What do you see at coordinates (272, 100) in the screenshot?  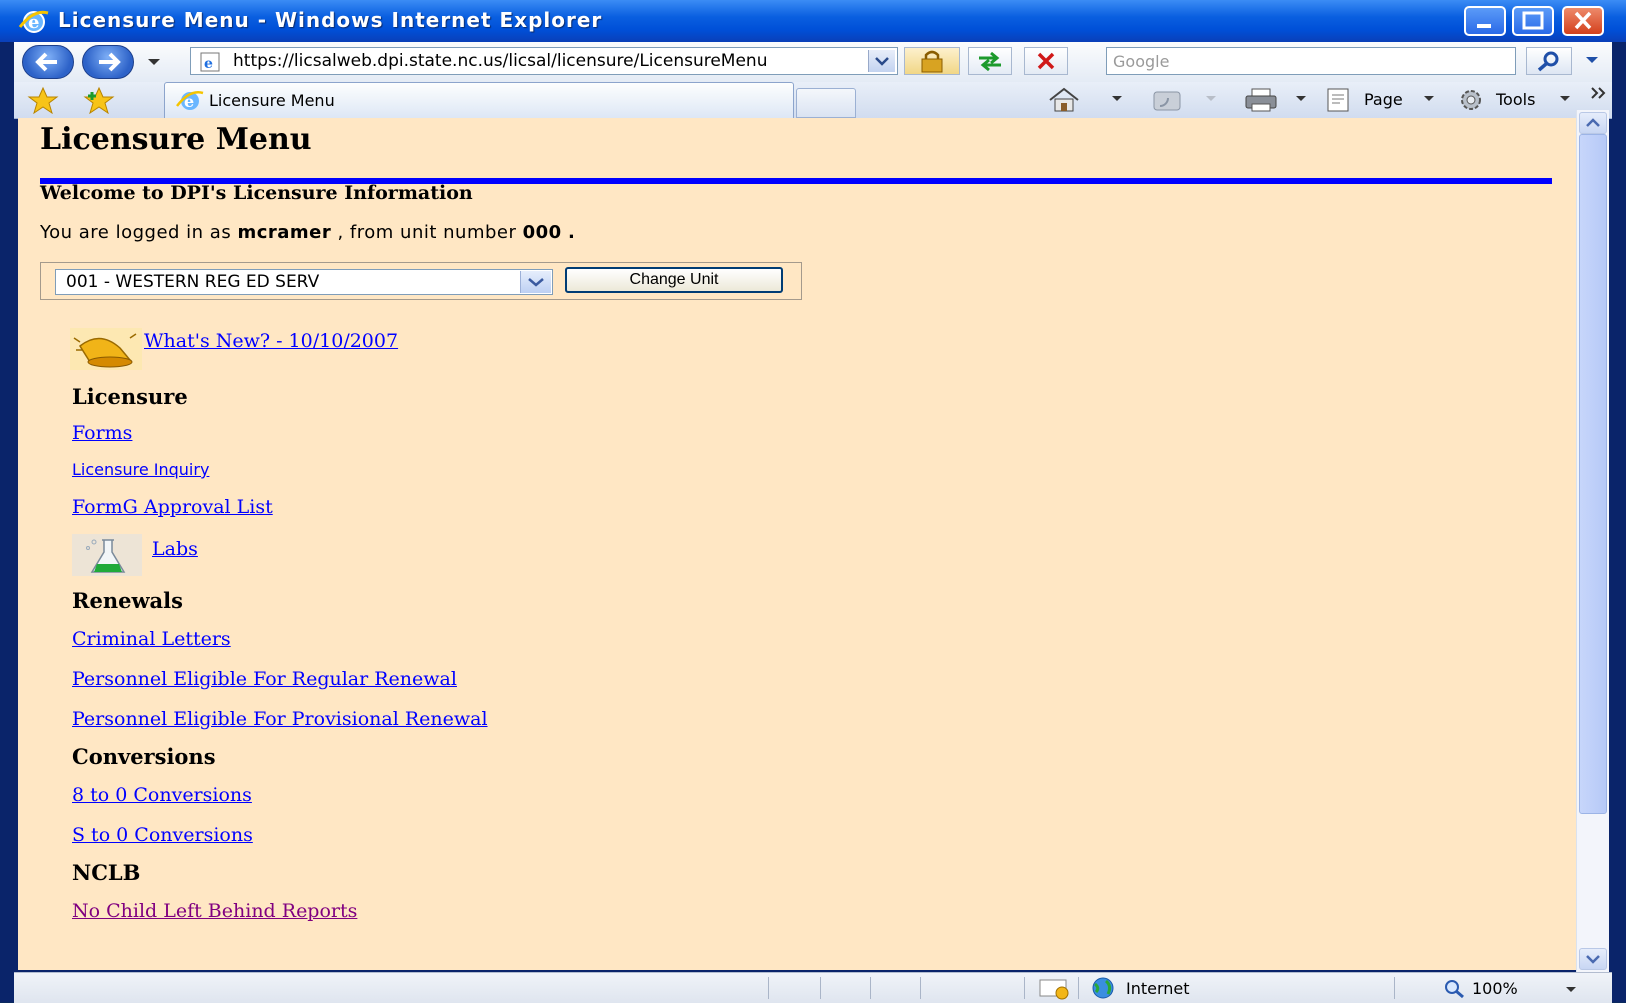 I see `tab-label: Licensure Menu` at bounding box center [272, 100].